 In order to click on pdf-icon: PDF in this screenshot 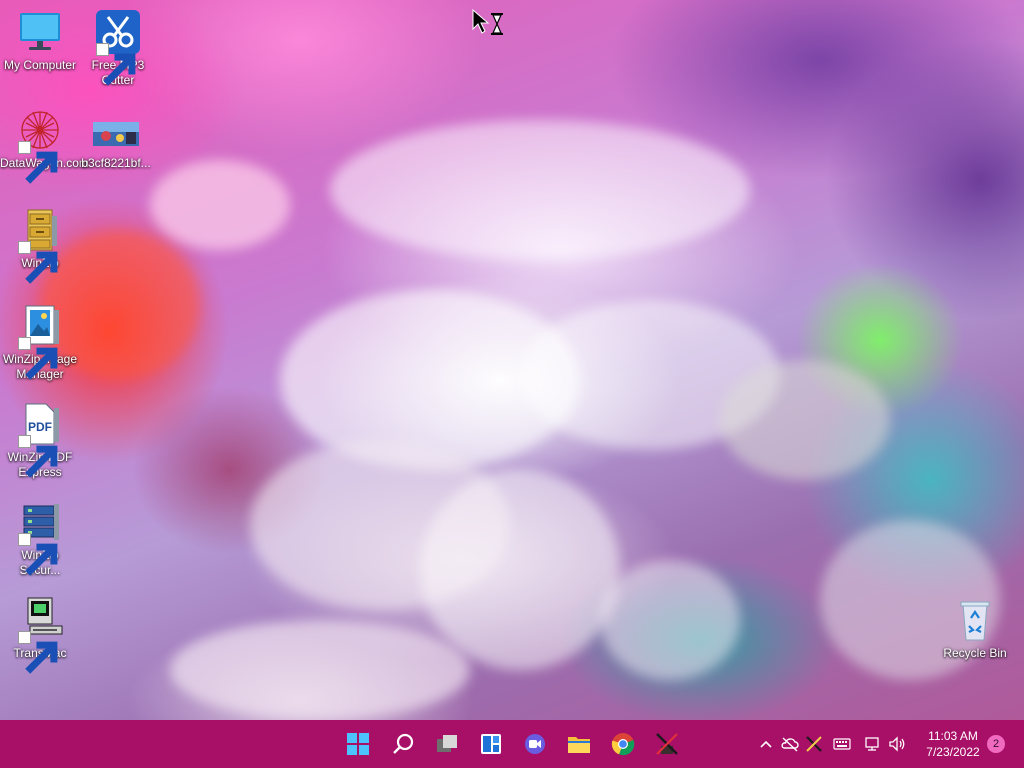, I will do `click(40, 439)`.